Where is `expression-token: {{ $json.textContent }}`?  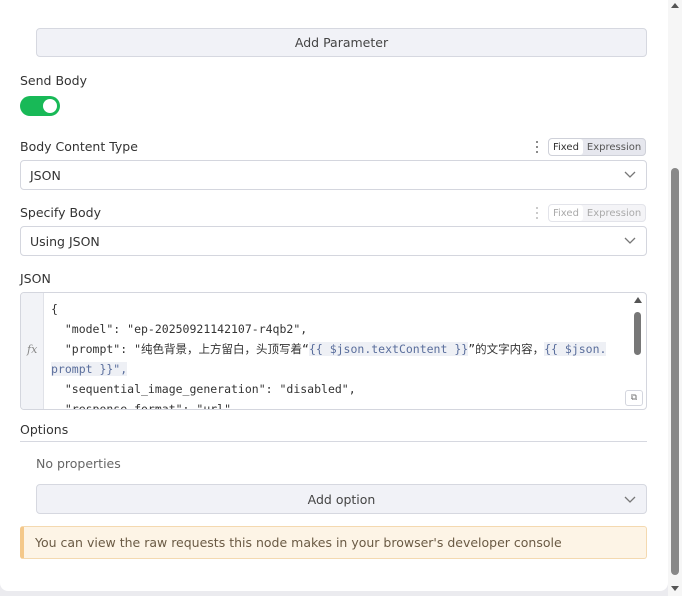
expression-token: {{ $json.textContent }} is located at coordinates (388, 349).